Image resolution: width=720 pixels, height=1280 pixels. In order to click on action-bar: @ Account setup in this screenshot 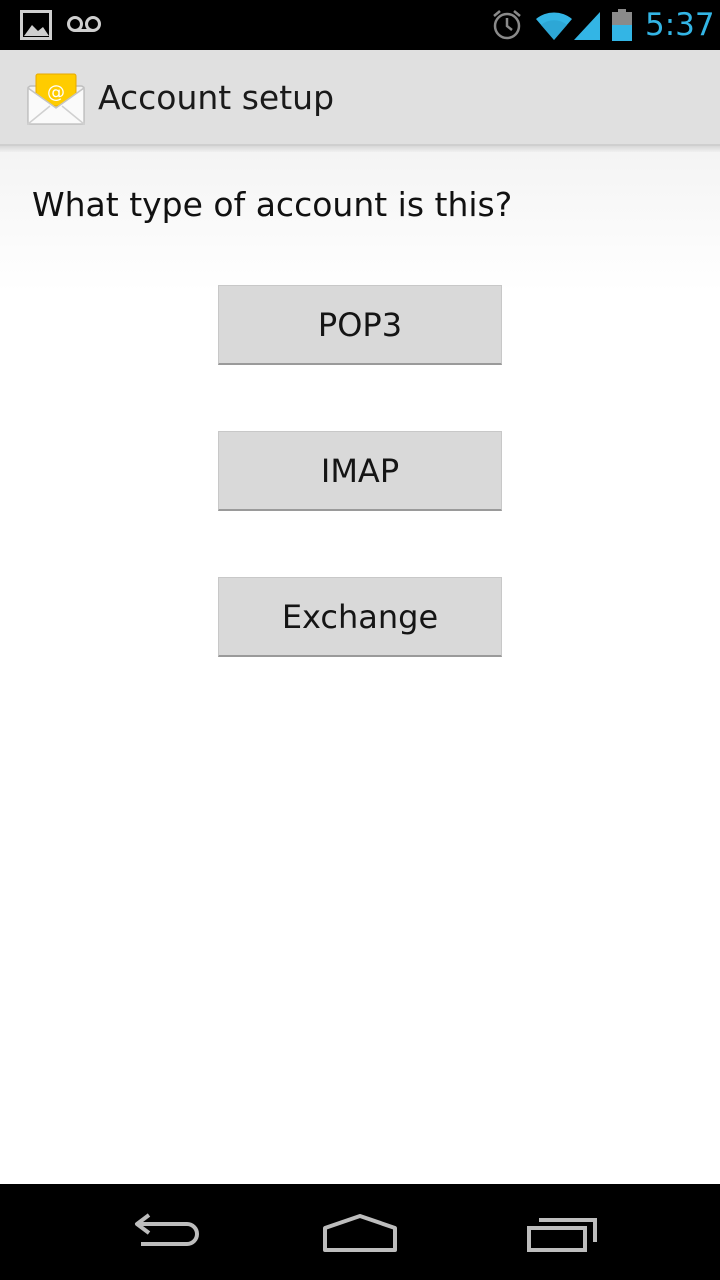, I will do `click(360, 98)`.